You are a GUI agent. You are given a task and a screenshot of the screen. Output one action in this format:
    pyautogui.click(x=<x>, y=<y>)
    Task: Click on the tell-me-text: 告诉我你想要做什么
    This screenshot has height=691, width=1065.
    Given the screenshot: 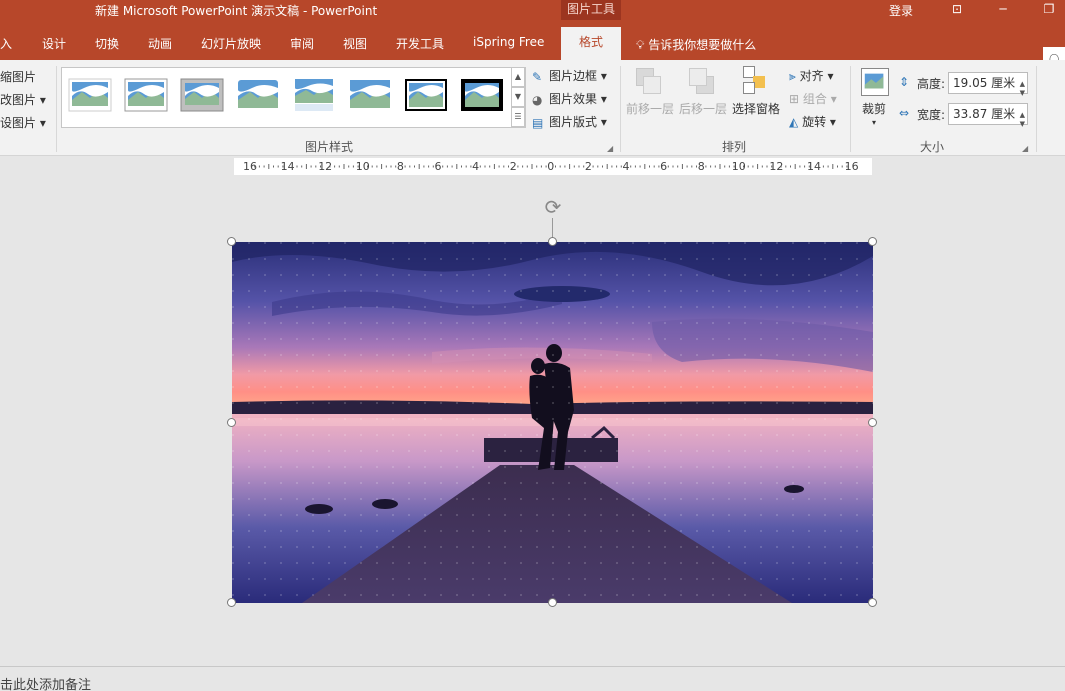 What is the action you would take?
    pyautogui.click(x=702, y=45)
    